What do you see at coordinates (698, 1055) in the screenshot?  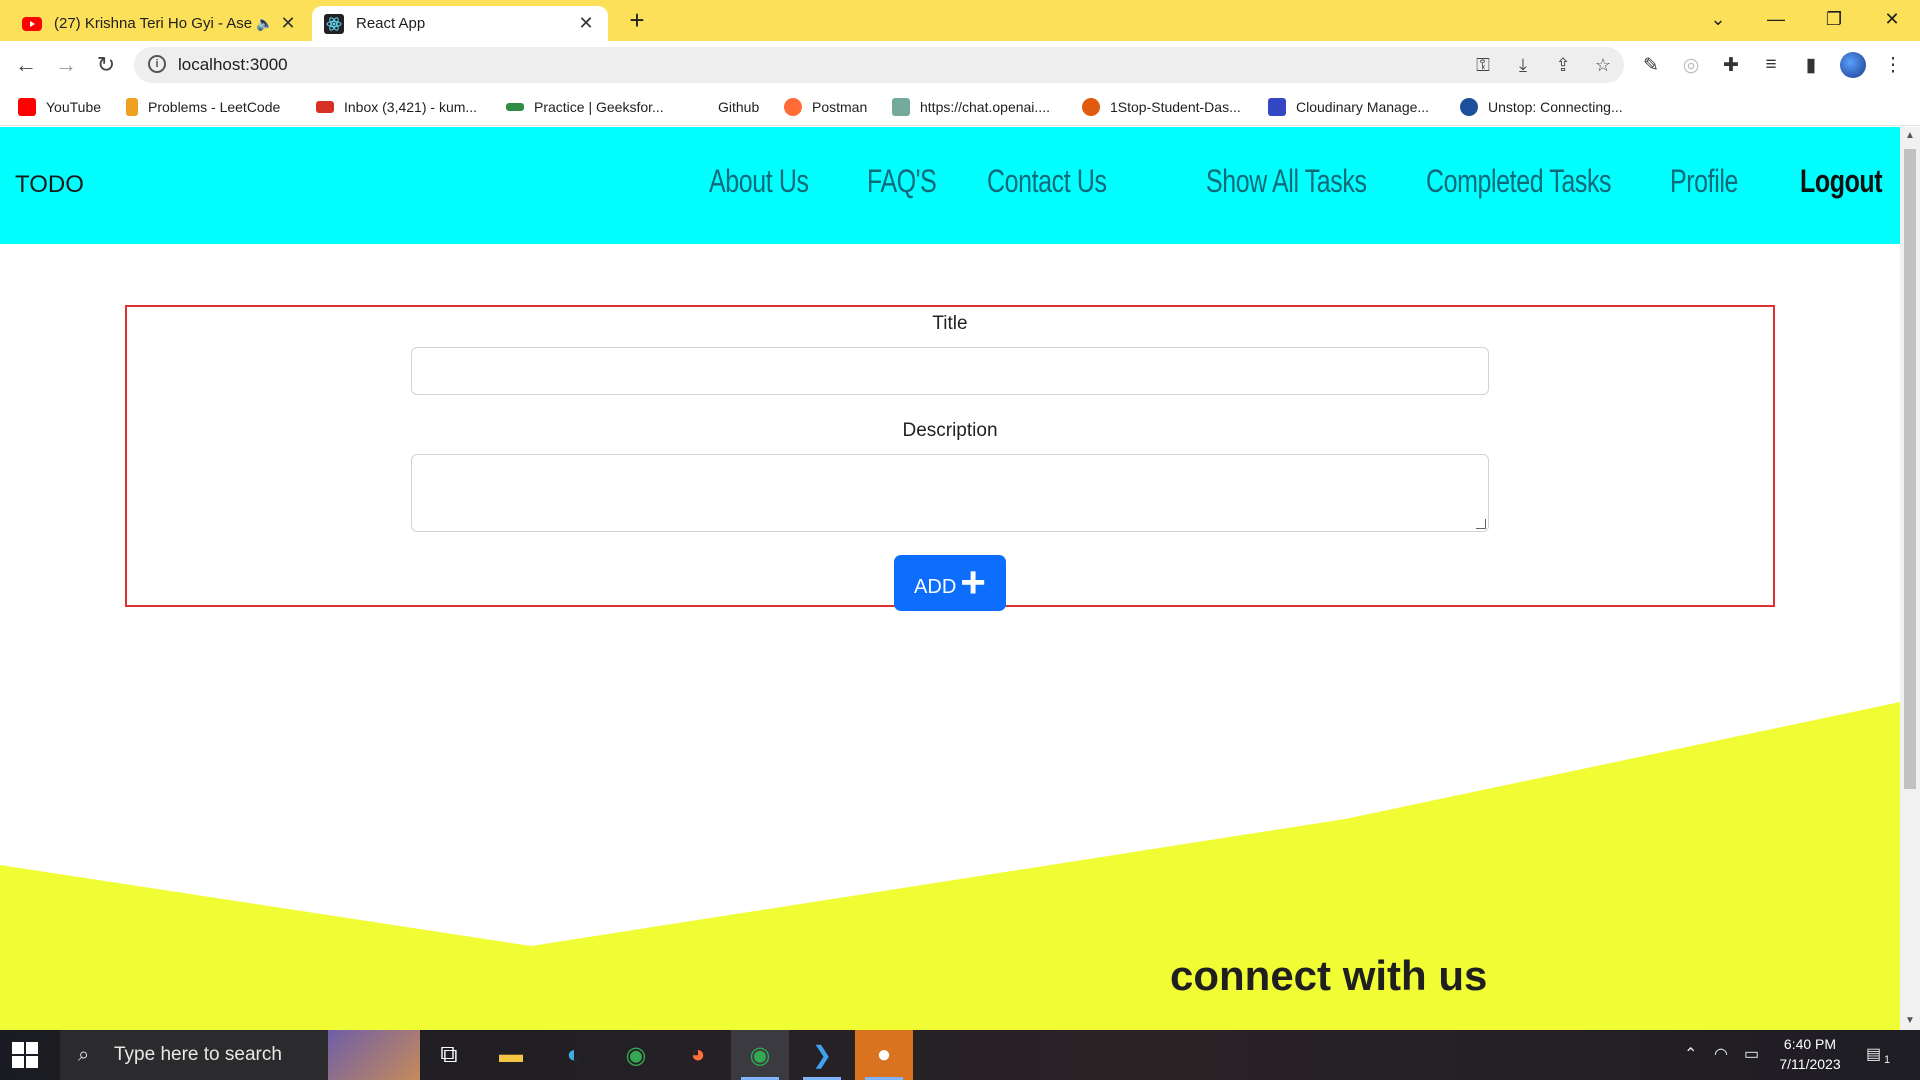 I see `firefox-icon: ◕` at bounding box center [698, 1055].